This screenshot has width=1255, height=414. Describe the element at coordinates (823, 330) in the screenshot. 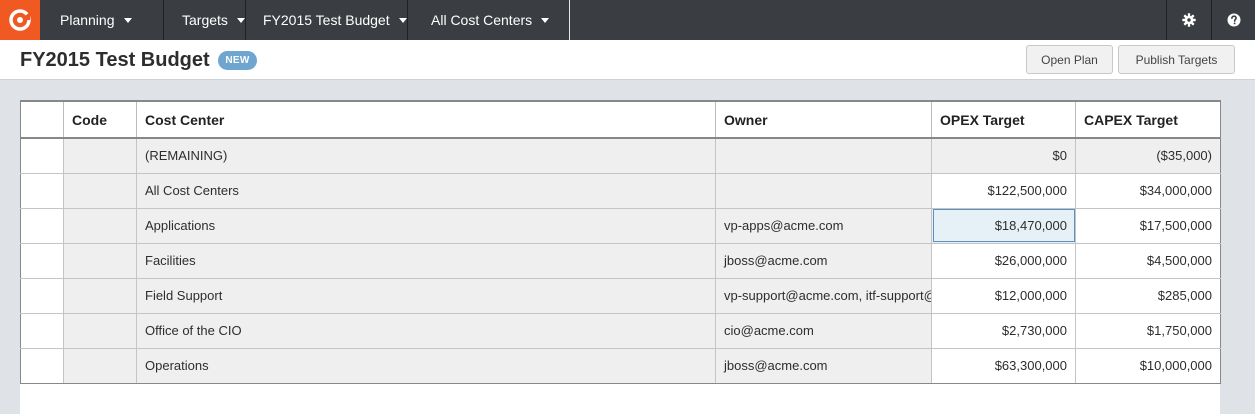

I see `owner-cell: cio@acme.com` at that location.